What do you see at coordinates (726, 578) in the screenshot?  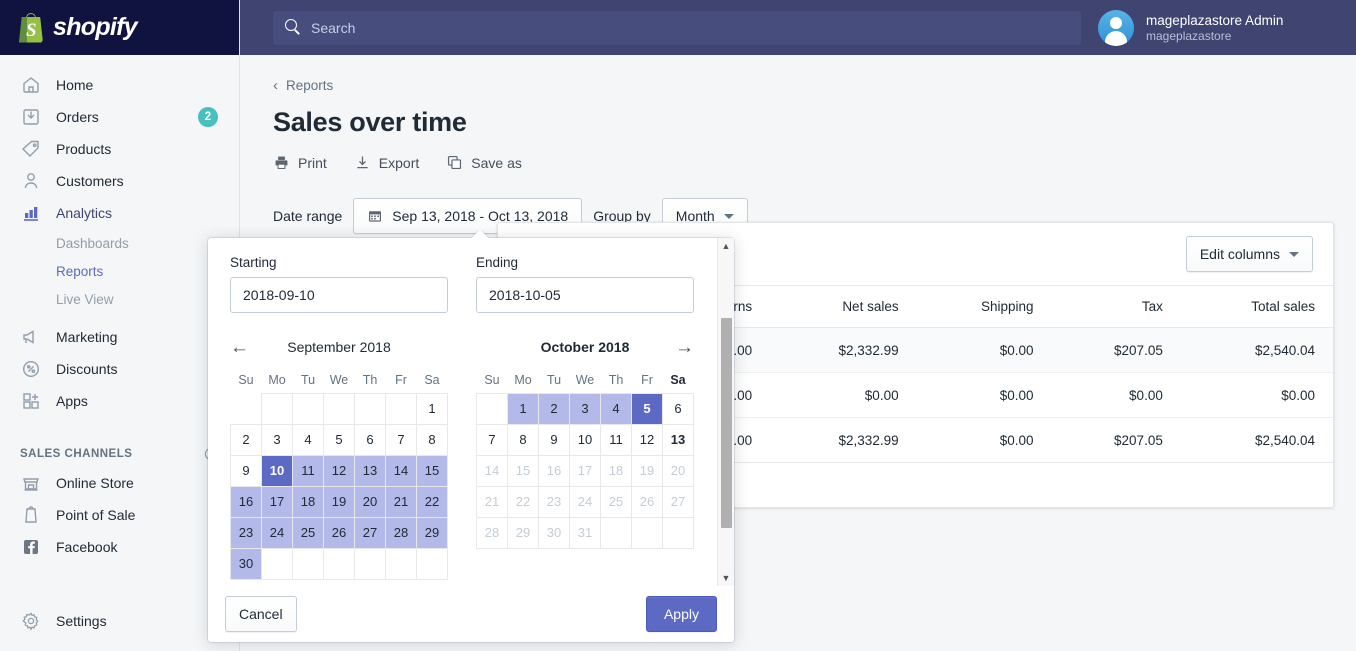 I see `scroll-down-arrow-icon: ▼` at bounding box center [726, 578].